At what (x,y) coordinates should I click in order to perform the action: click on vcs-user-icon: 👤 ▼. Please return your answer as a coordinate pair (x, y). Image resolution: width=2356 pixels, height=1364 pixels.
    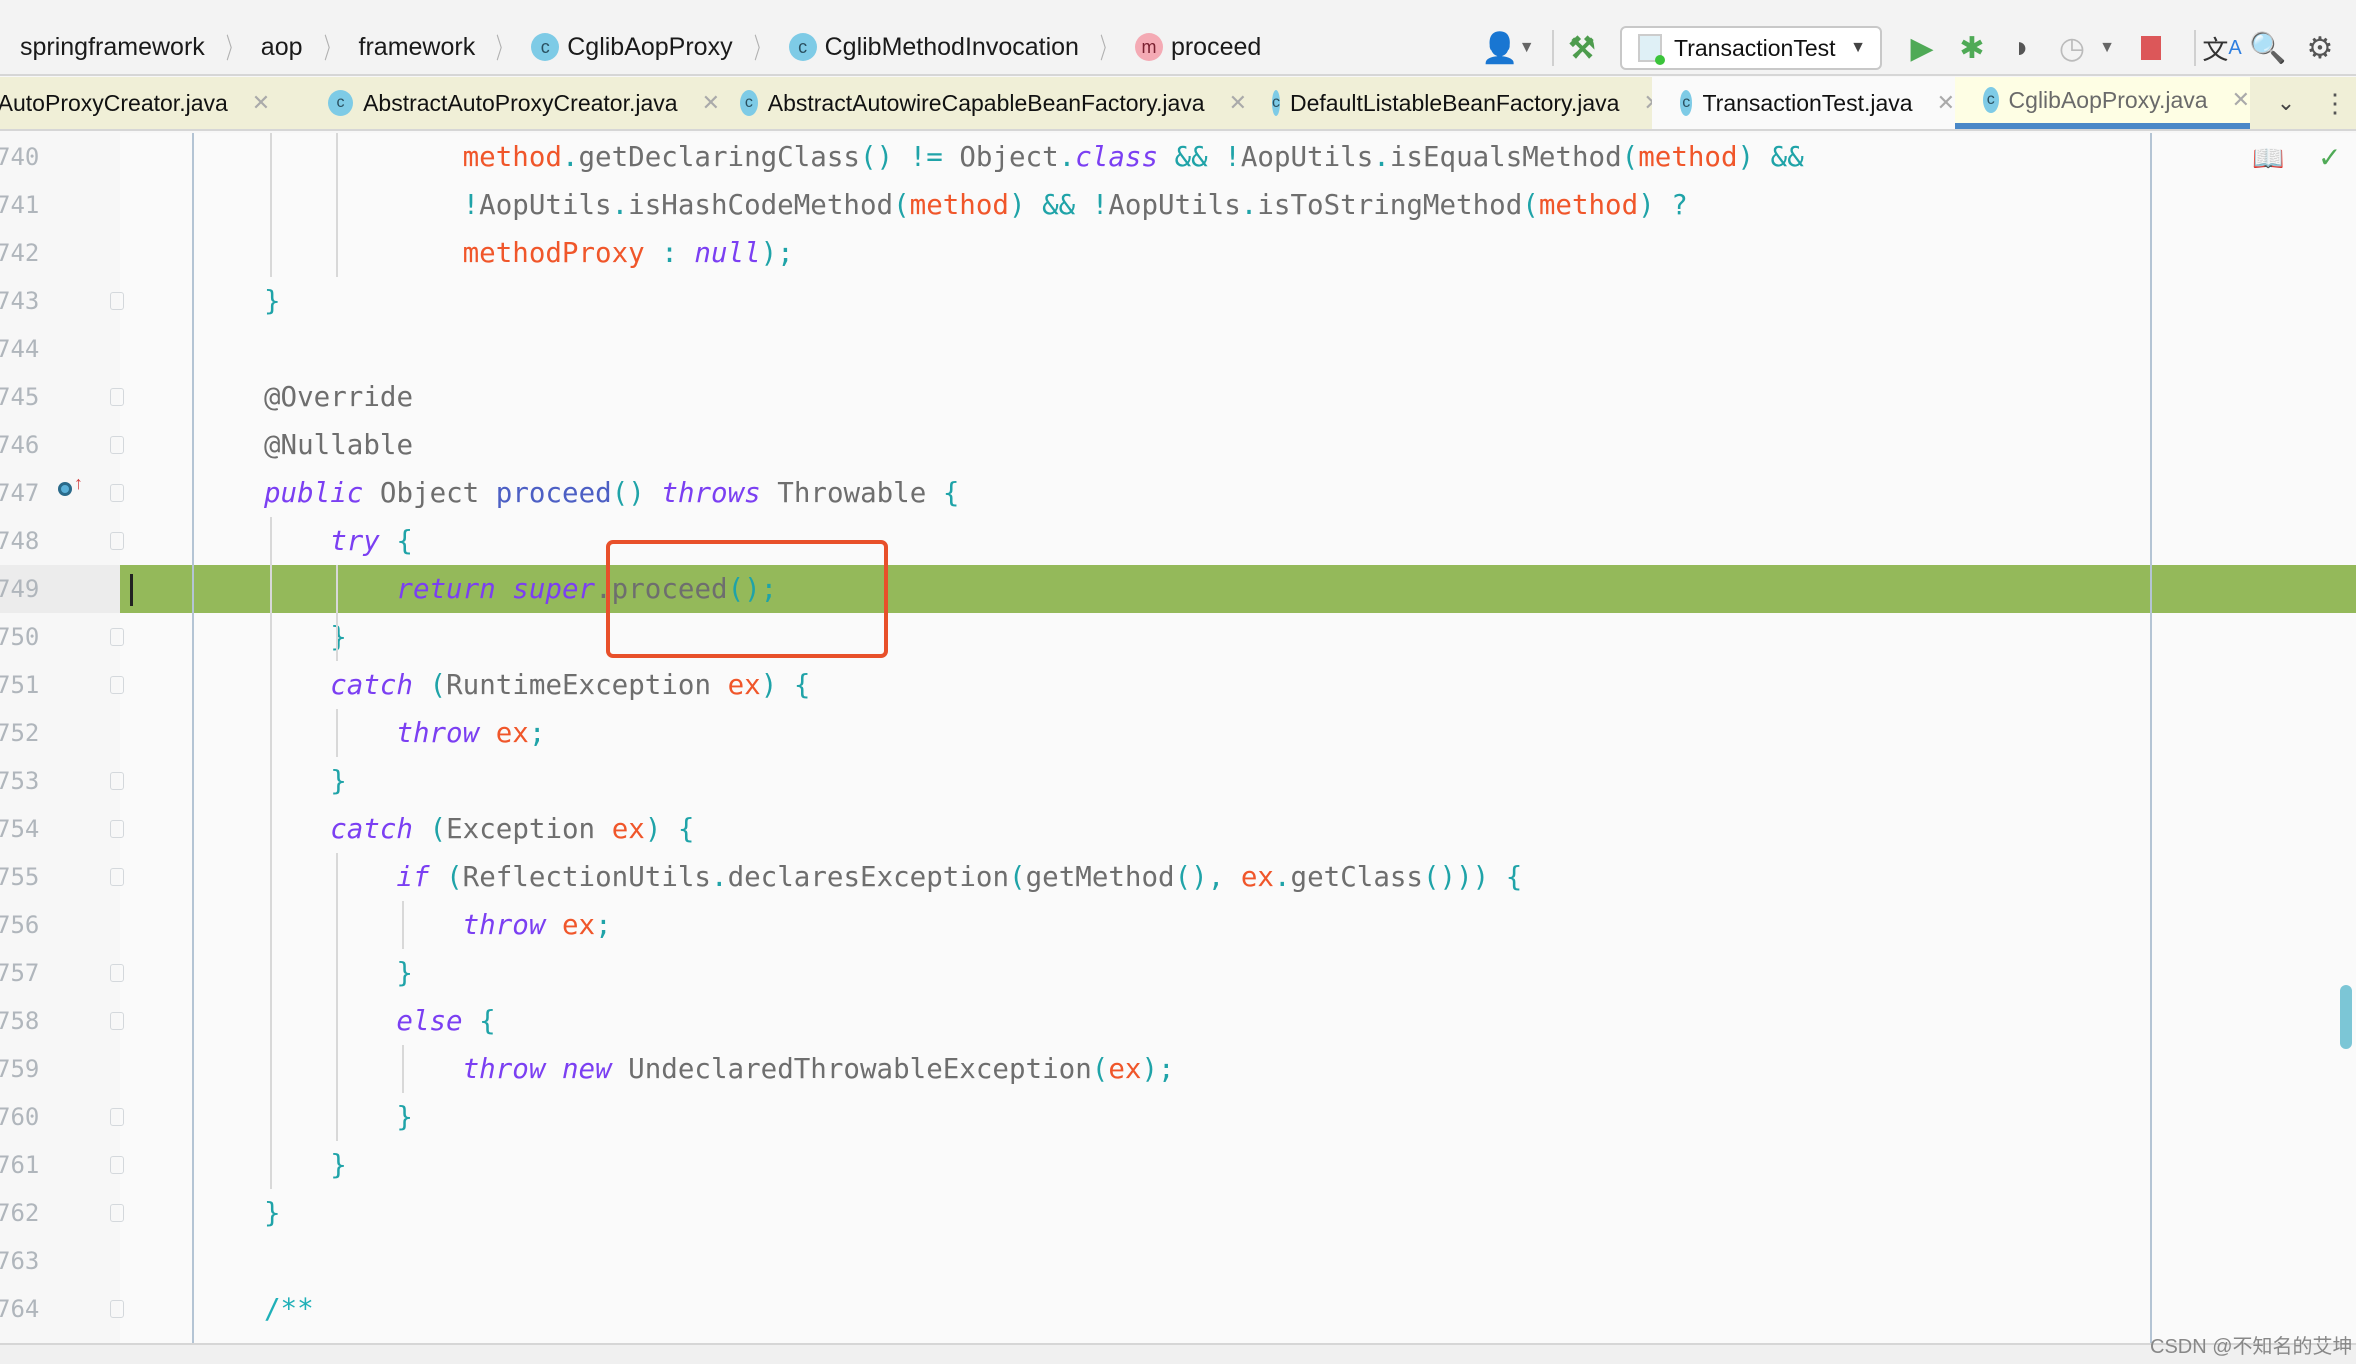
    Looking at the image, I should click on (1508, 48).